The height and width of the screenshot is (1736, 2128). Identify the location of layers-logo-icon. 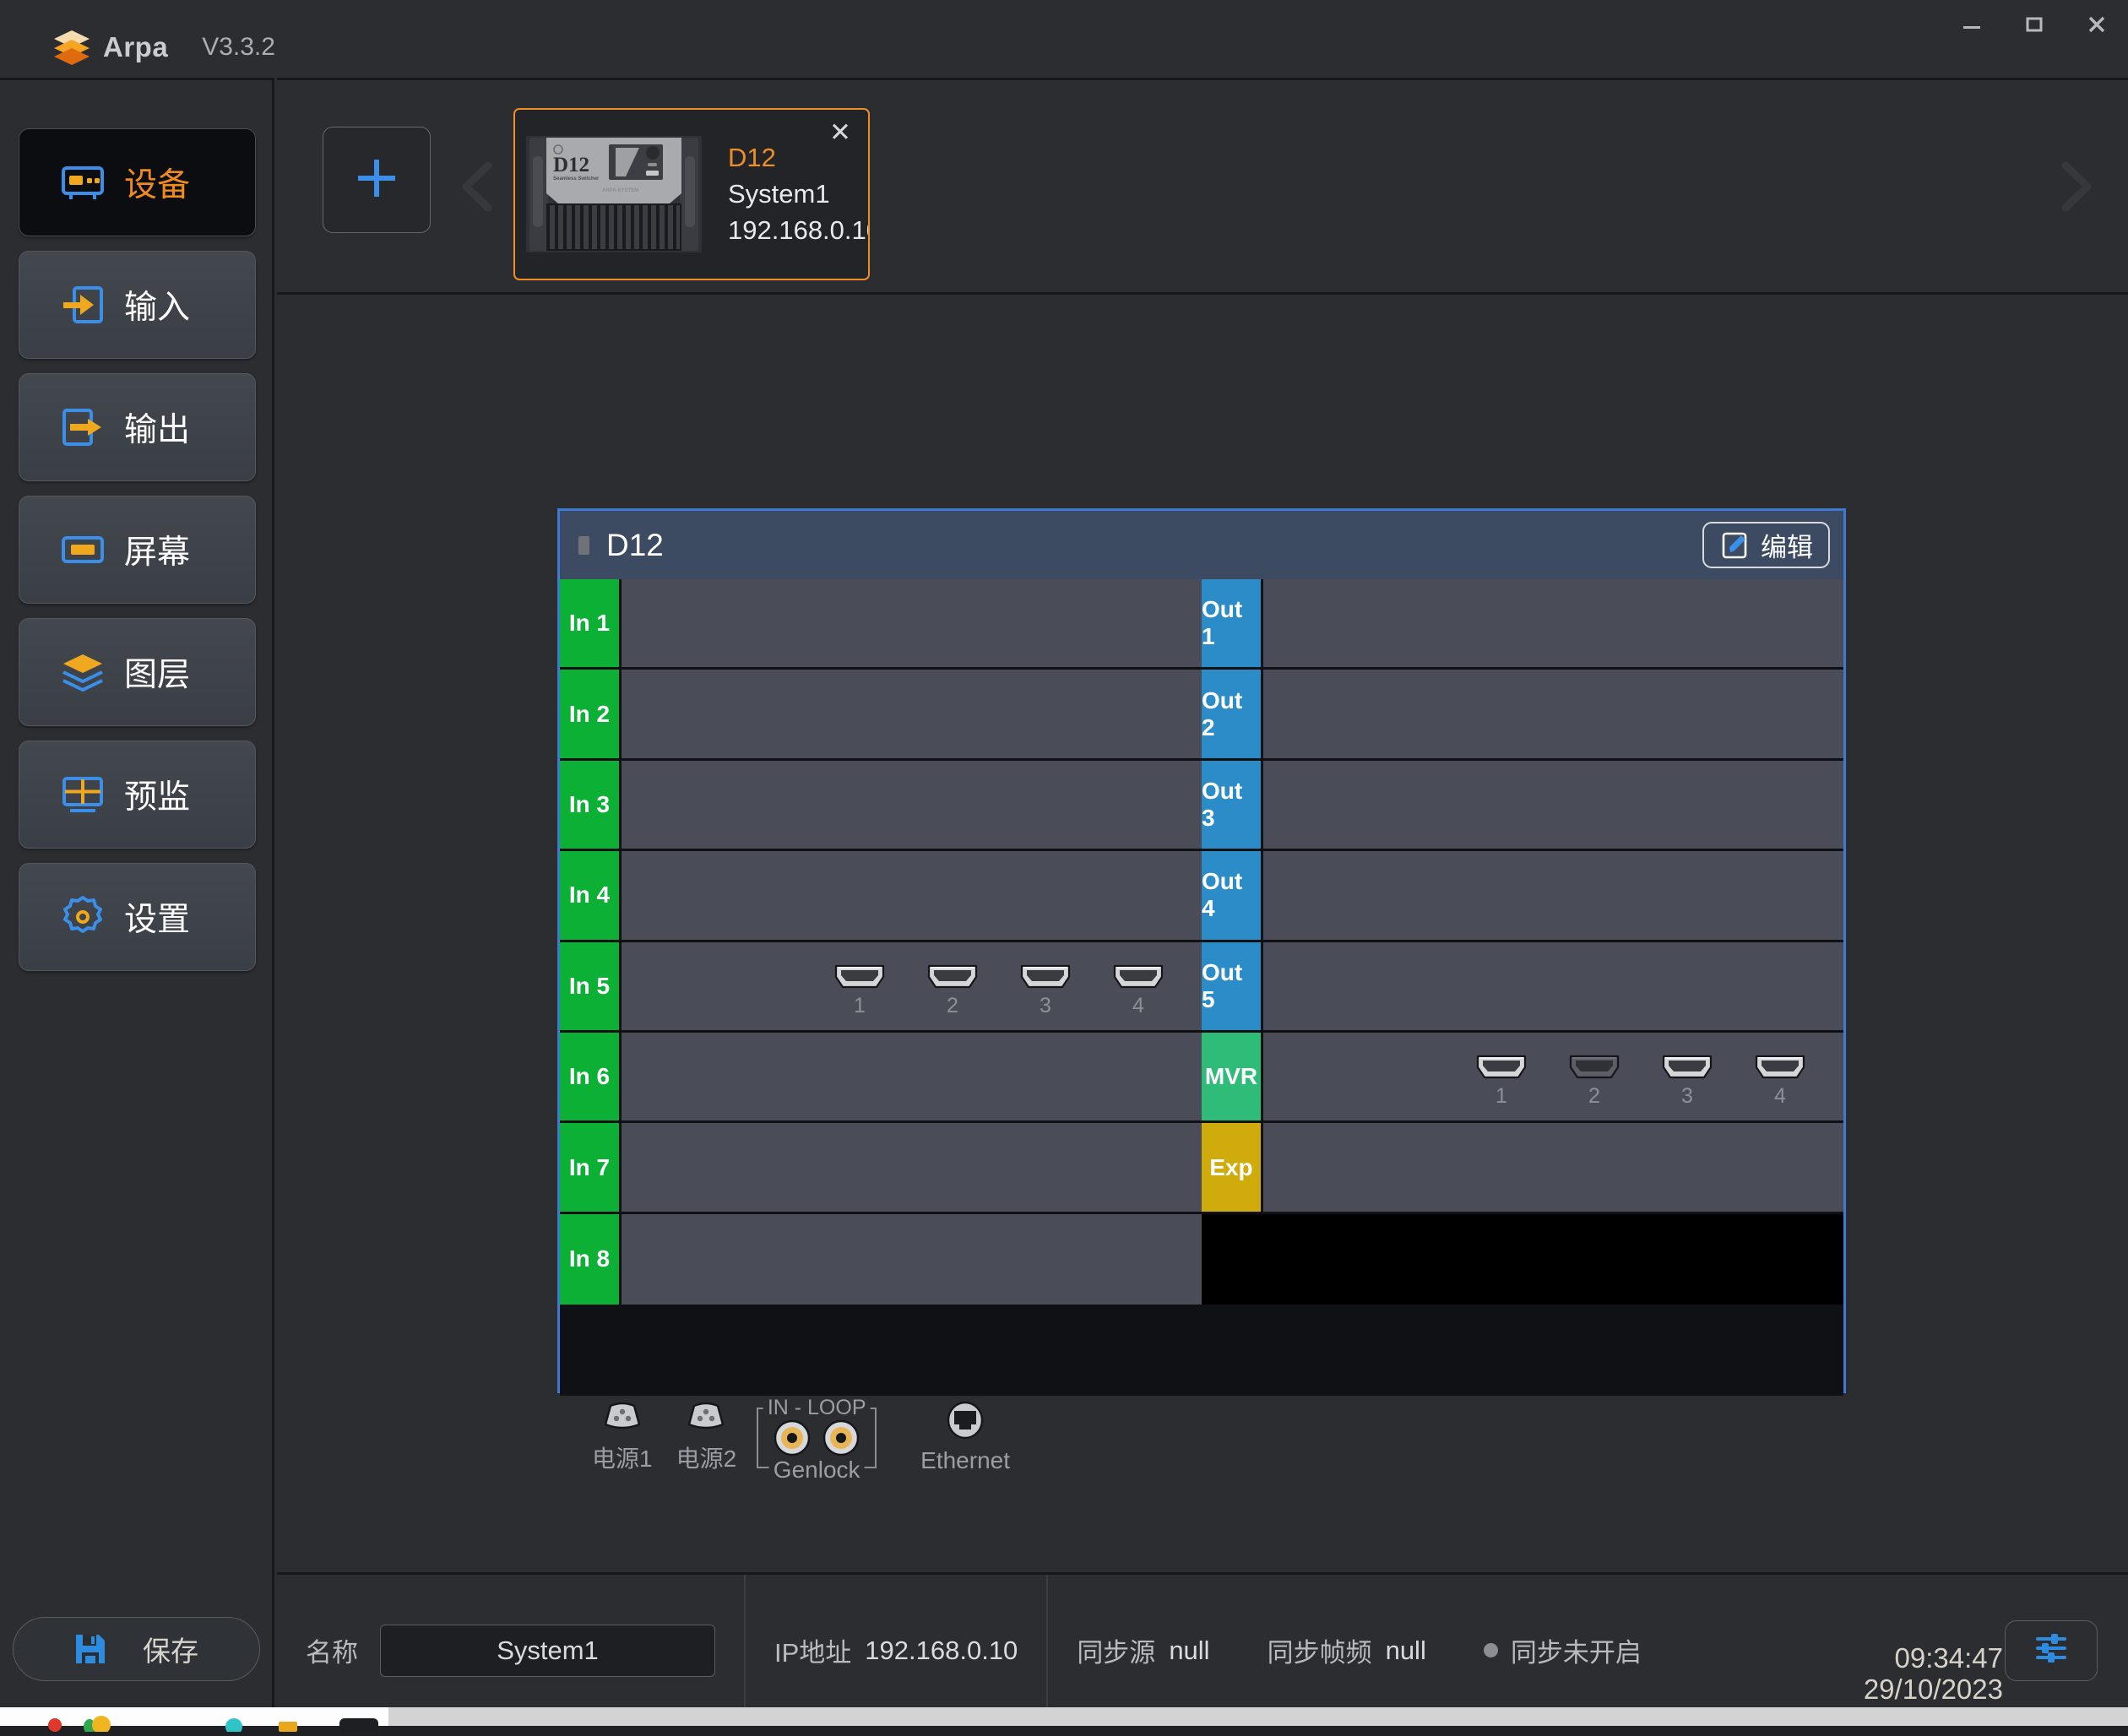
(71, 48).